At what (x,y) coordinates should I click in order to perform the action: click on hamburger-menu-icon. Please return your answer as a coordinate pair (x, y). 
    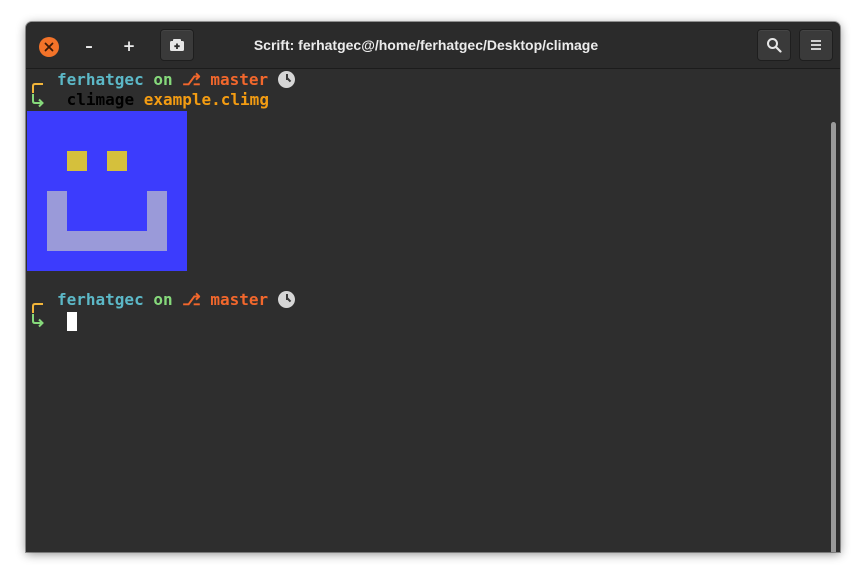
    Looking at the image, I should click on (816, 45).